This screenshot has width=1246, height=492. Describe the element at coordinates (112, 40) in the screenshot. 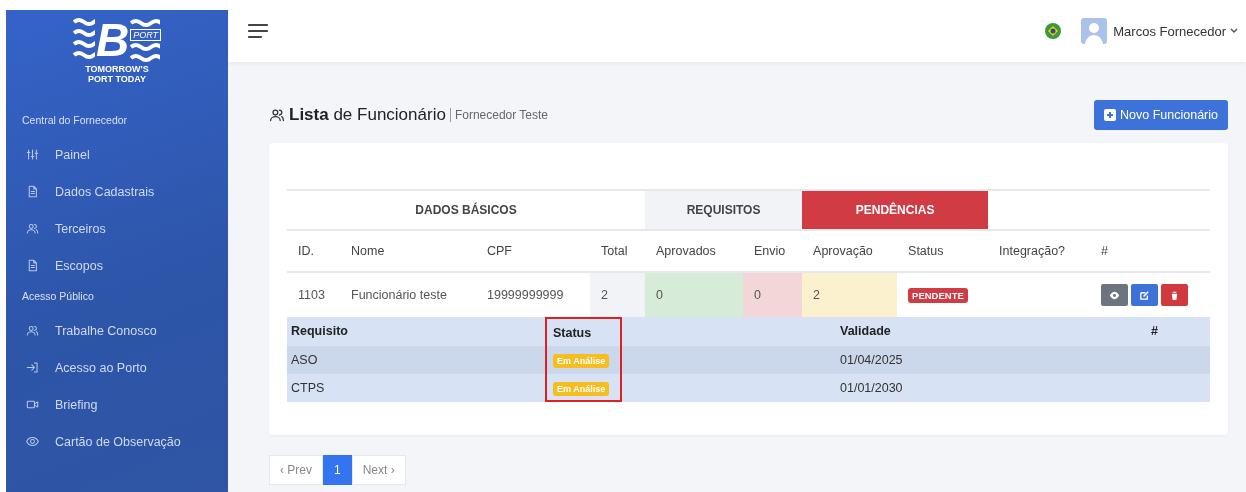

I see `logo-letter: B` at that location.